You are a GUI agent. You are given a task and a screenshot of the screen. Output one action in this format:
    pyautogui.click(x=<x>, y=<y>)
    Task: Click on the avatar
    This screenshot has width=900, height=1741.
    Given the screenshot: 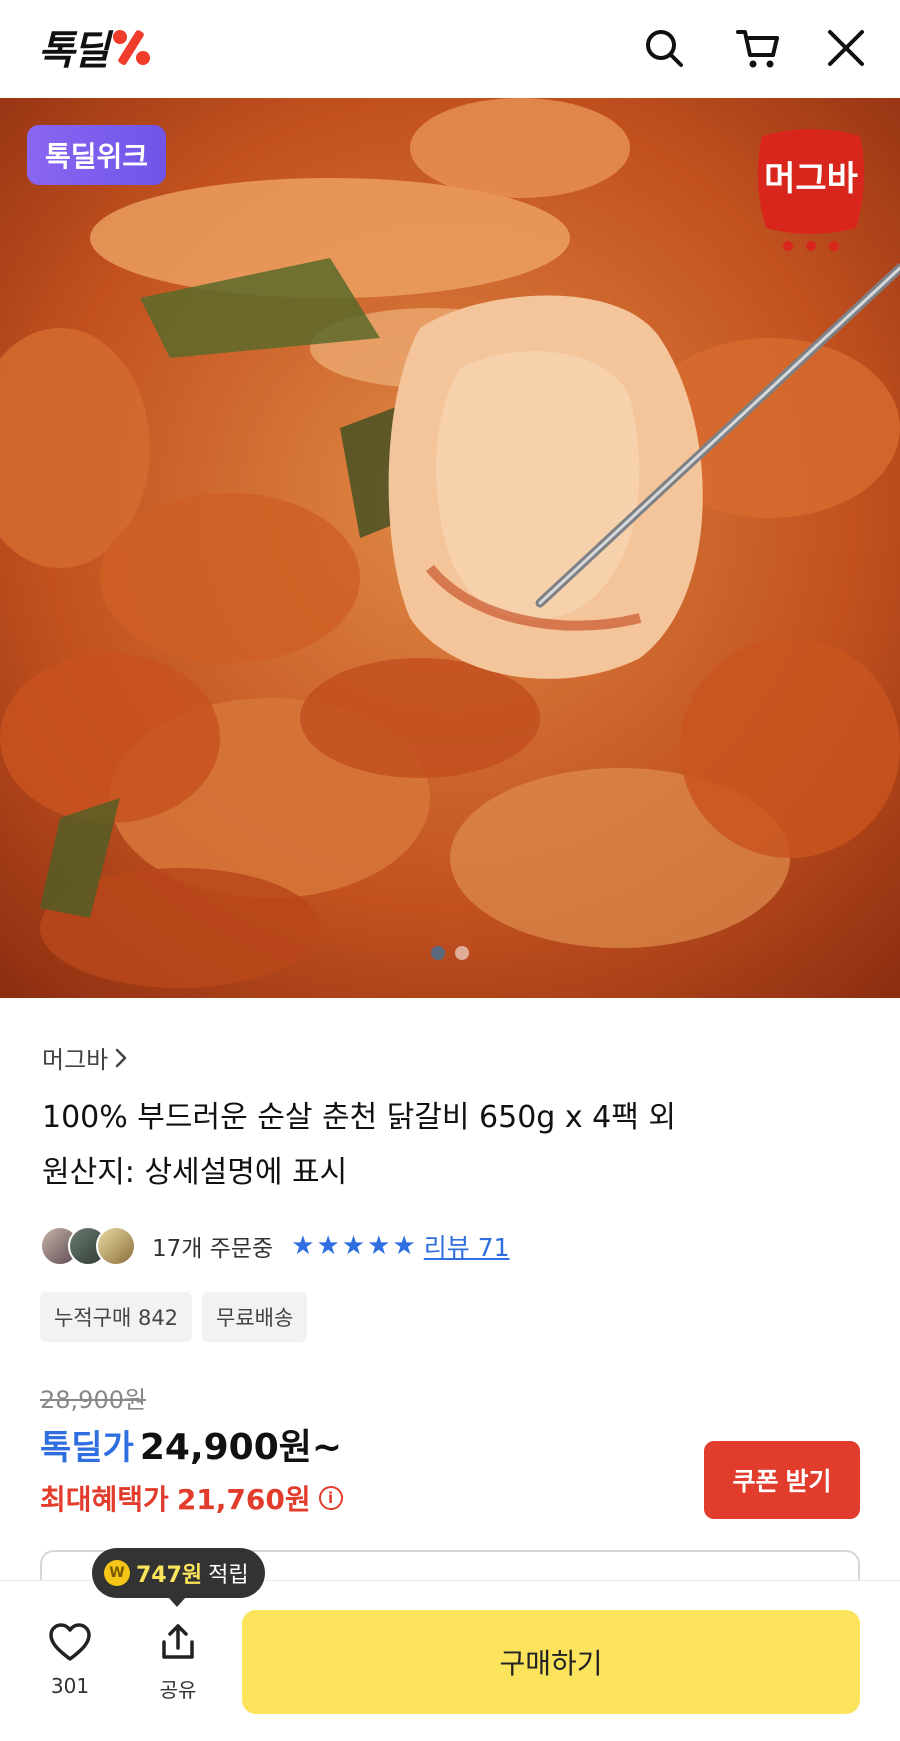 What is the action you would take?
    pyautogui.click(x=116, y=1246)
    